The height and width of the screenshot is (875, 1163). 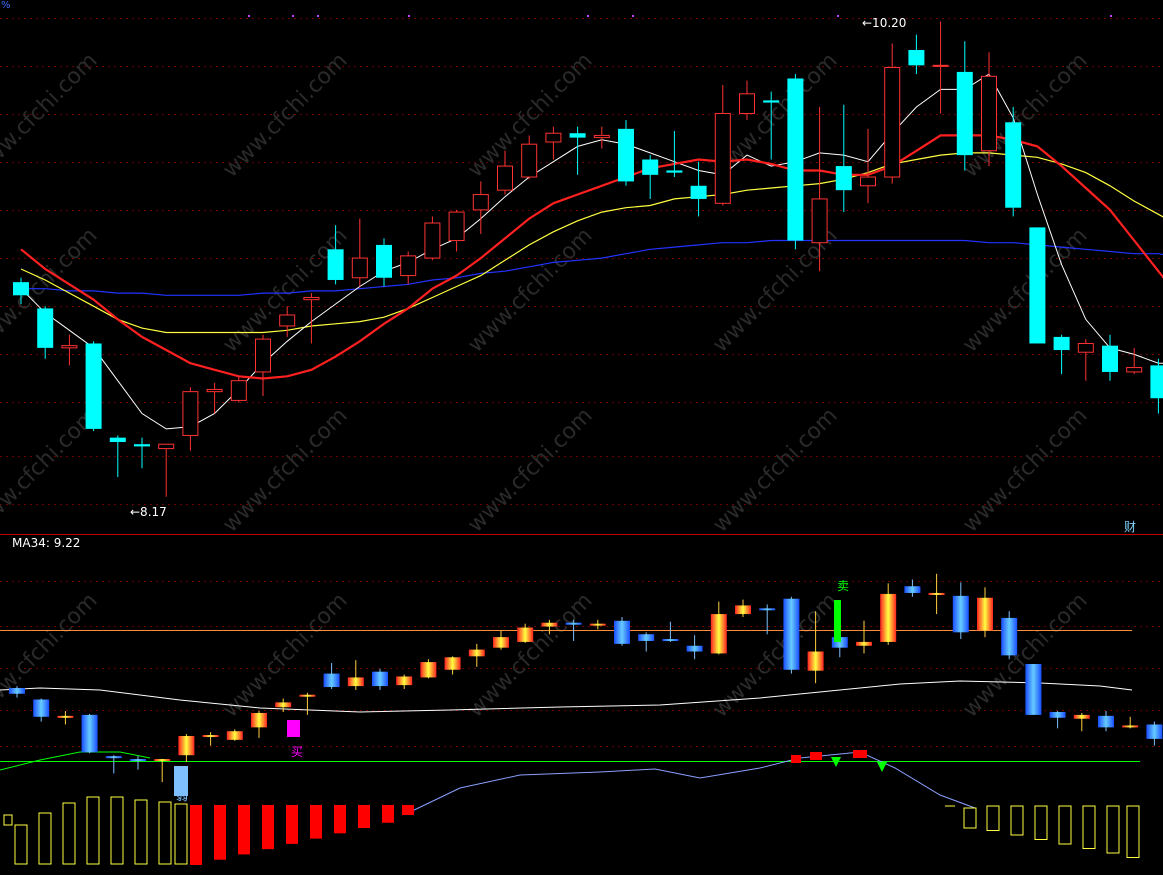 What do you see at coordinates (1130, 527) in the screenshot?
I see `finance-tag: 财` at bounding box center [1130, 527].